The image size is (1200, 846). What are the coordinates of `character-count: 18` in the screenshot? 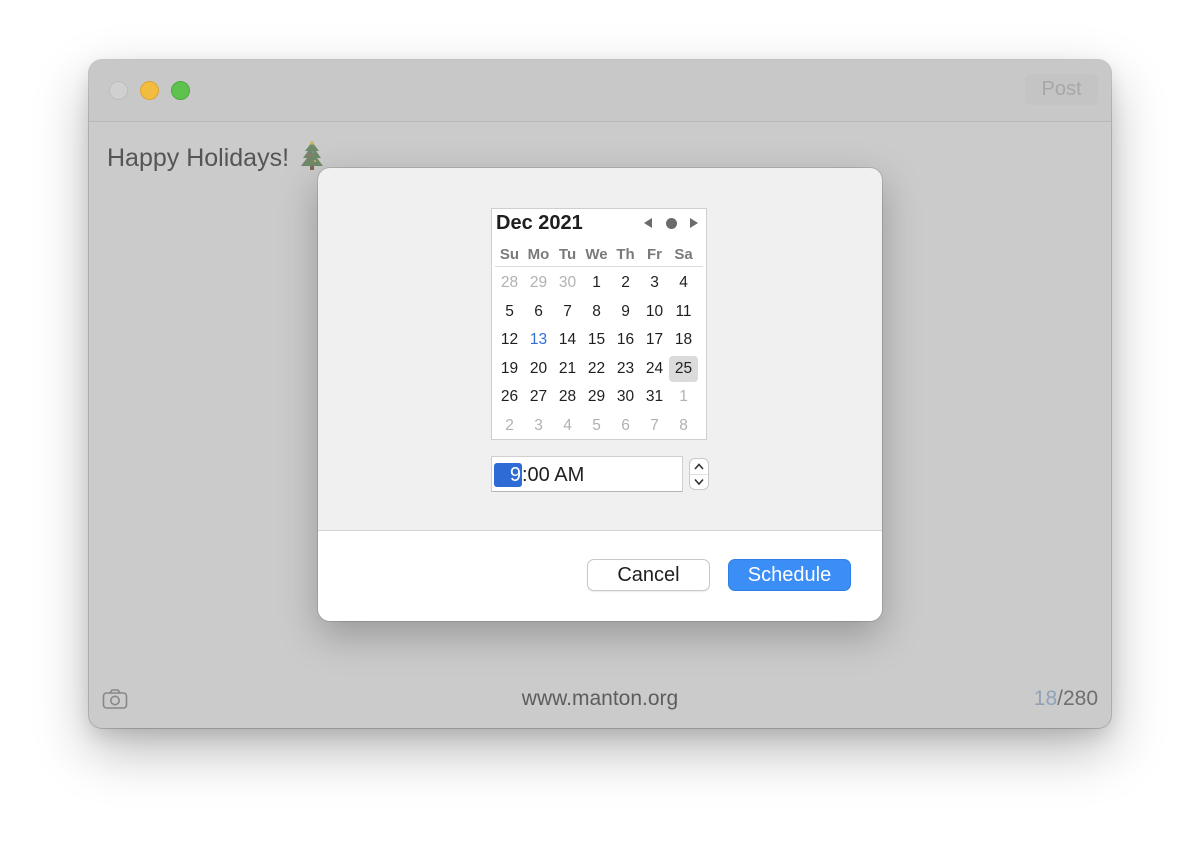 It's located at (1045, 698).